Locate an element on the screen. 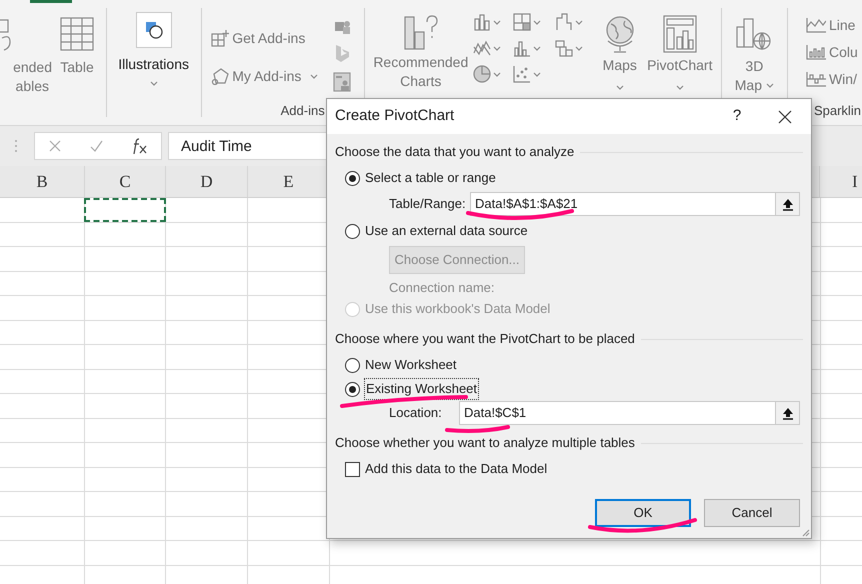 This screenshot has height=584, width=862. sparkline-button: Line is located at coordinates (834, 25).